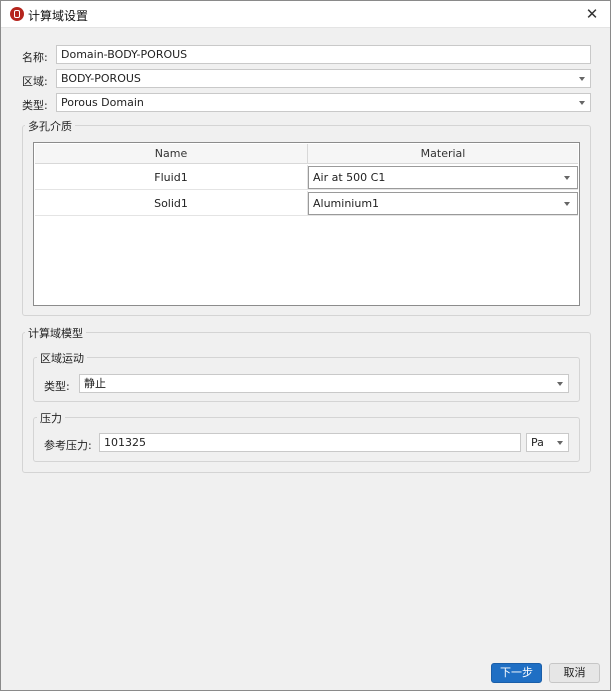 This screenshot has width=611, height=691. What do you see at coordinates (171, 154) in the screenshot?
I see `column-header-name: Name` at bounding box center [171, 154].